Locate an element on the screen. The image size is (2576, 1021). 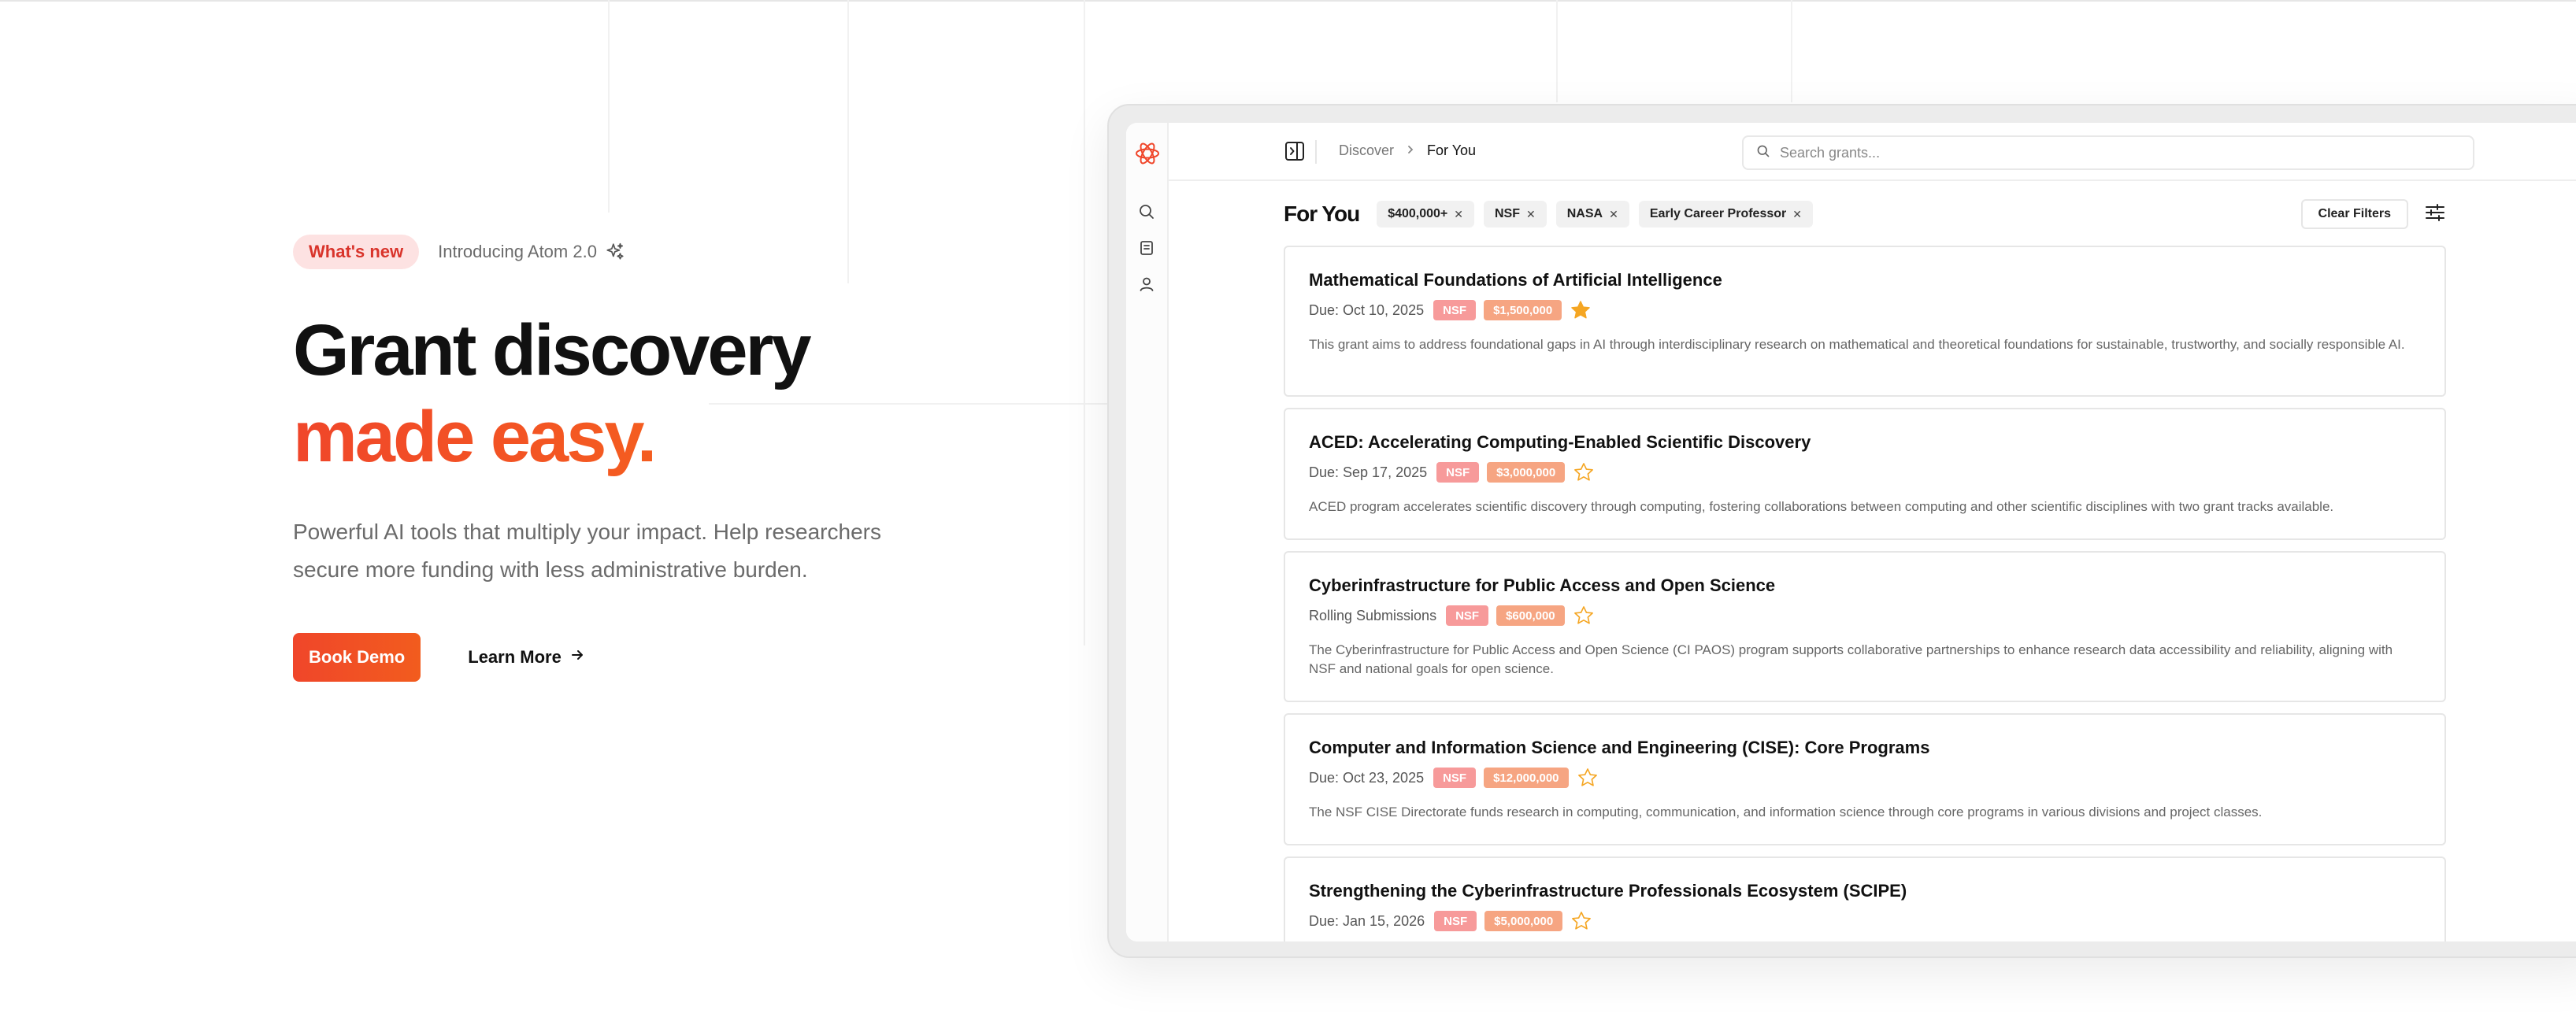
grant-search is located at coordinates (2108, 152).